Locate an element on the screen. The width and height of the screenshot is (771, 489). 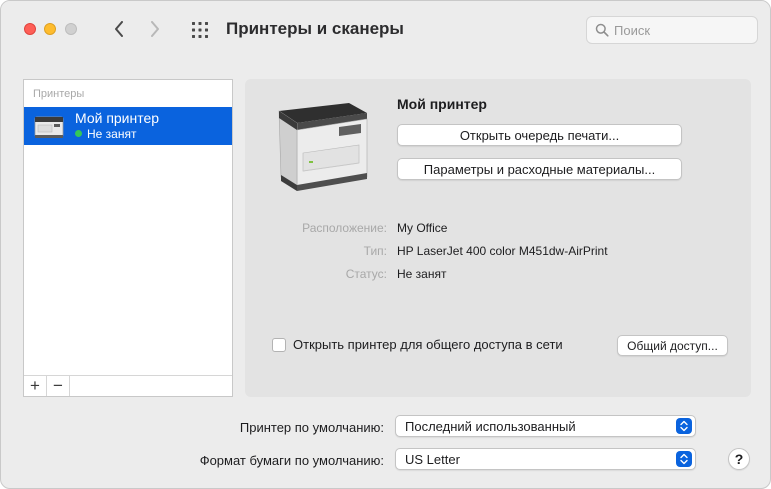
share-printer-checkbox is located at coordinates (279, 345).